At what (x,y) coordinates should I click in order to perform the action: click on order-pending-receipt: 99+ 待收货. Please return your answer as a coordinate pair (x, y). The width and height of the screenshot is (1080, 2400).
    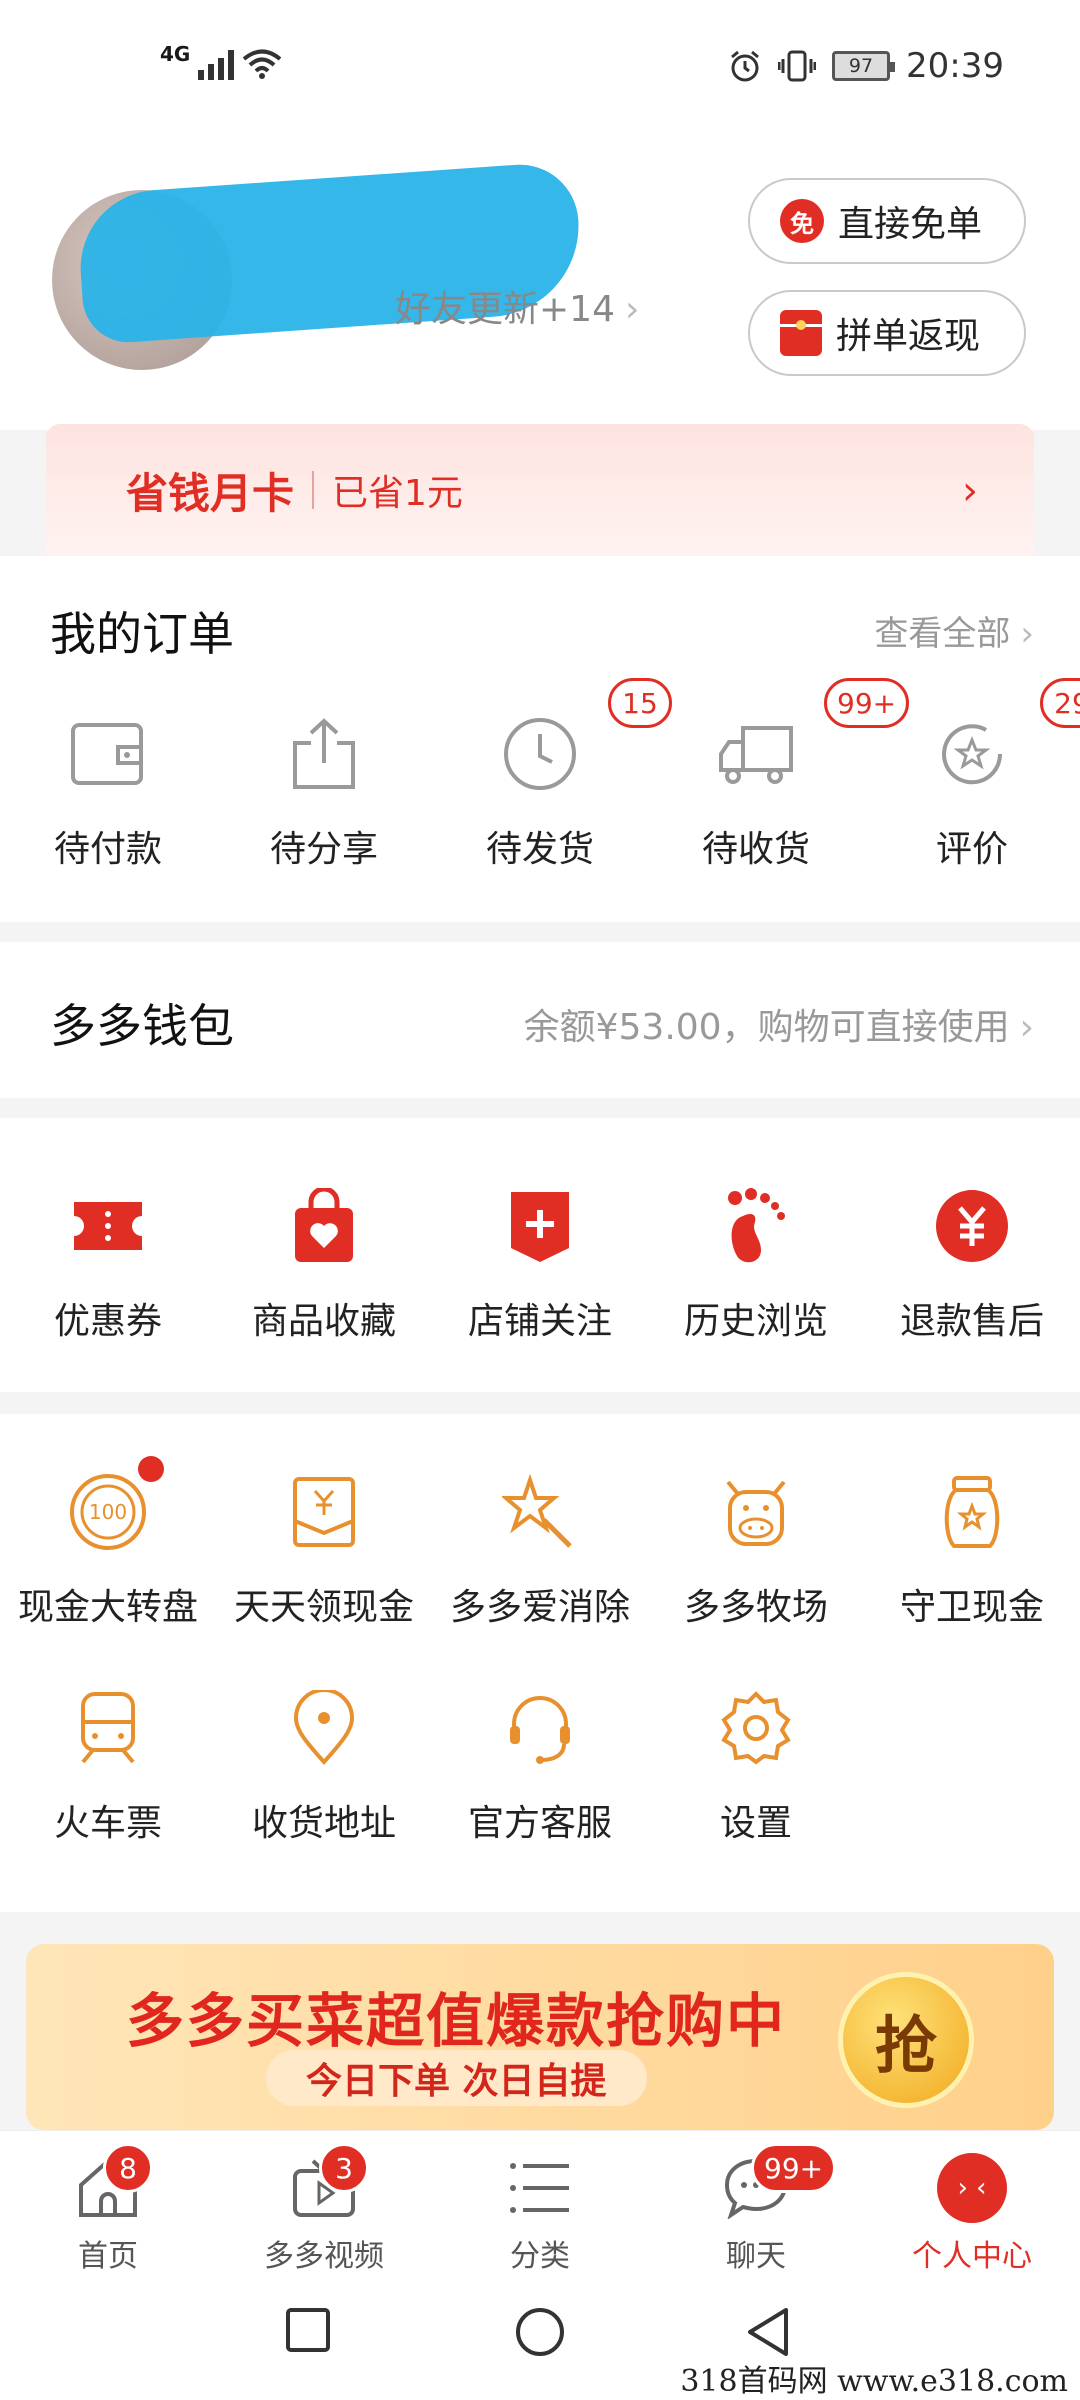
    Looking at the image, I should click on (779, 775).